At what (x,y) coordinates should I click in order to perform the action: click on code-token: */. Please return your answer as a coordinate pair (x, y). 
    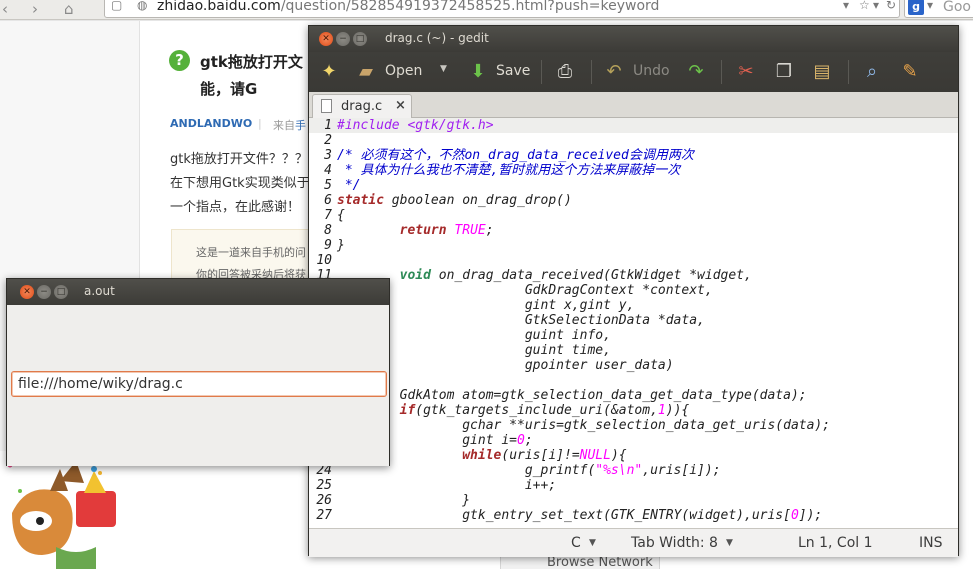
    Looking at the image, I should click on (349, 185).